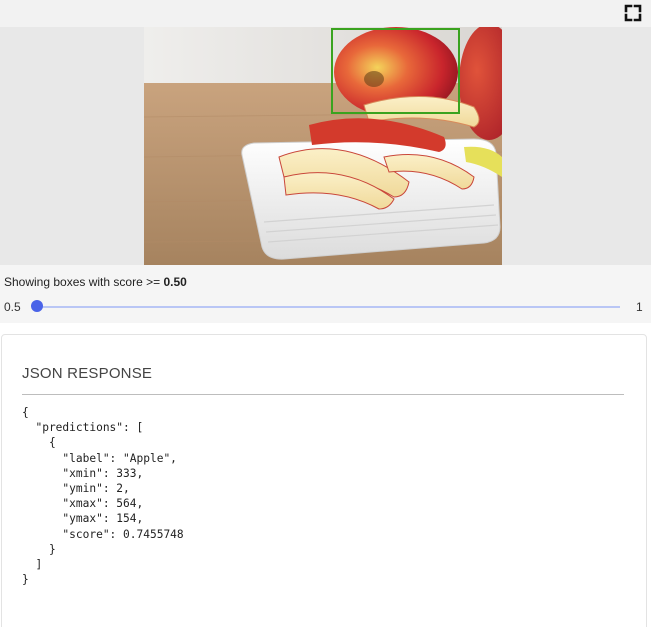  Describe the element at coordinates (175, 282) in the screenshot. I see `score-threshold-value: 0.50` at that location.